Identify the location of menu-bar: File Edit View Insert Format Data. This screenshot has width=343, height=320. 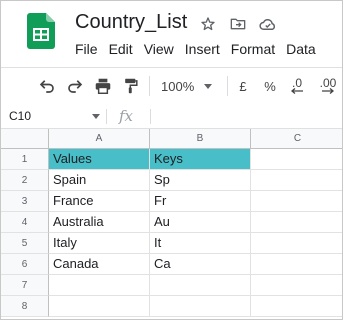
(201, 49).